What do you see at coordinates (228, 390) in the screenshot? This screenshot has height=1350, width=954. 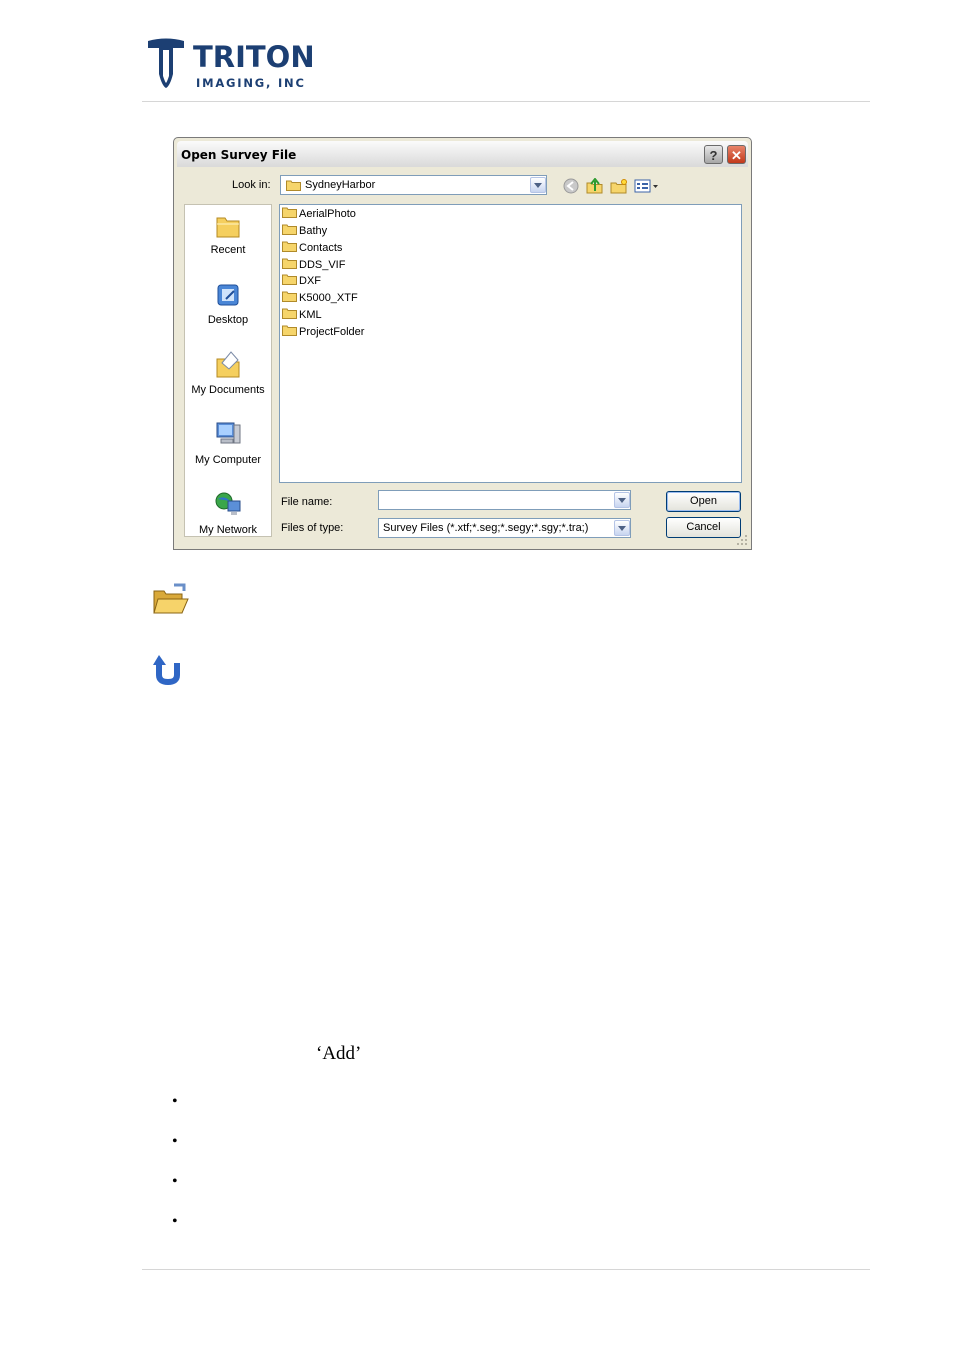 I see `place-label: My Documents` at bounding box center [228, 390].